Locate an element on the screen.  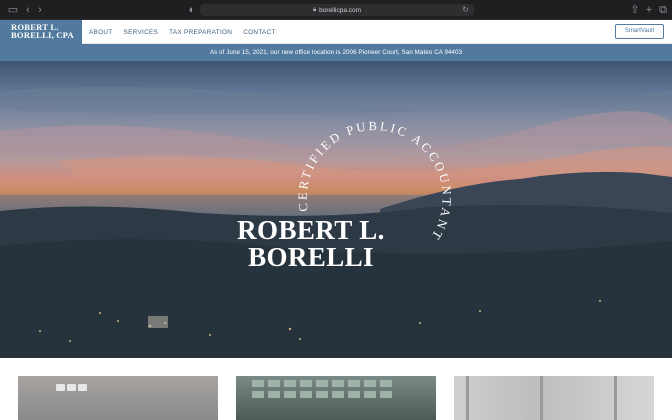
arc-text-ring: CERTIFIED PUBLIC ACCOUNTANT is located at coordinates (374, 181).